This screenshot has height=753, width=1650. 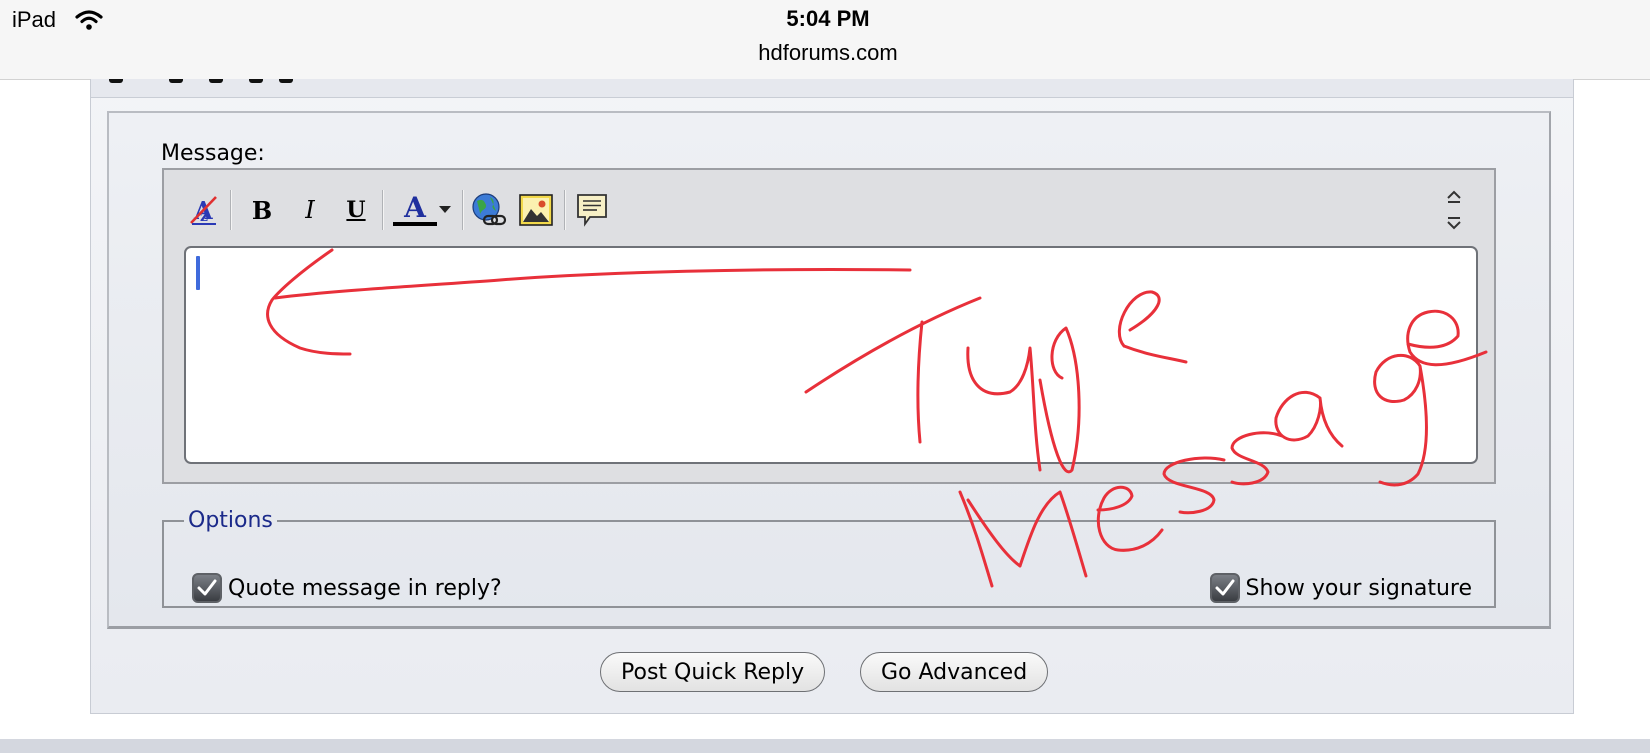 What do you see at coordinates (365, 588) in the screenshot?
I see `quote-option-label: Quote message in reply?` at bounding box center [365, 588].